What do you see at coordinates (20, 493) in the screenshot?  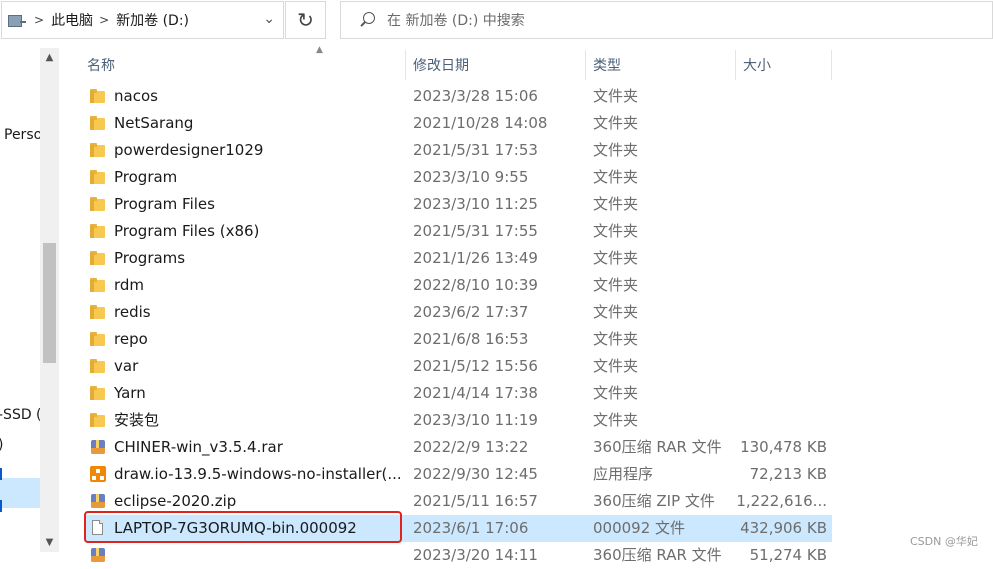 I see `nav-item-selected` at bounding box center [20, 493].